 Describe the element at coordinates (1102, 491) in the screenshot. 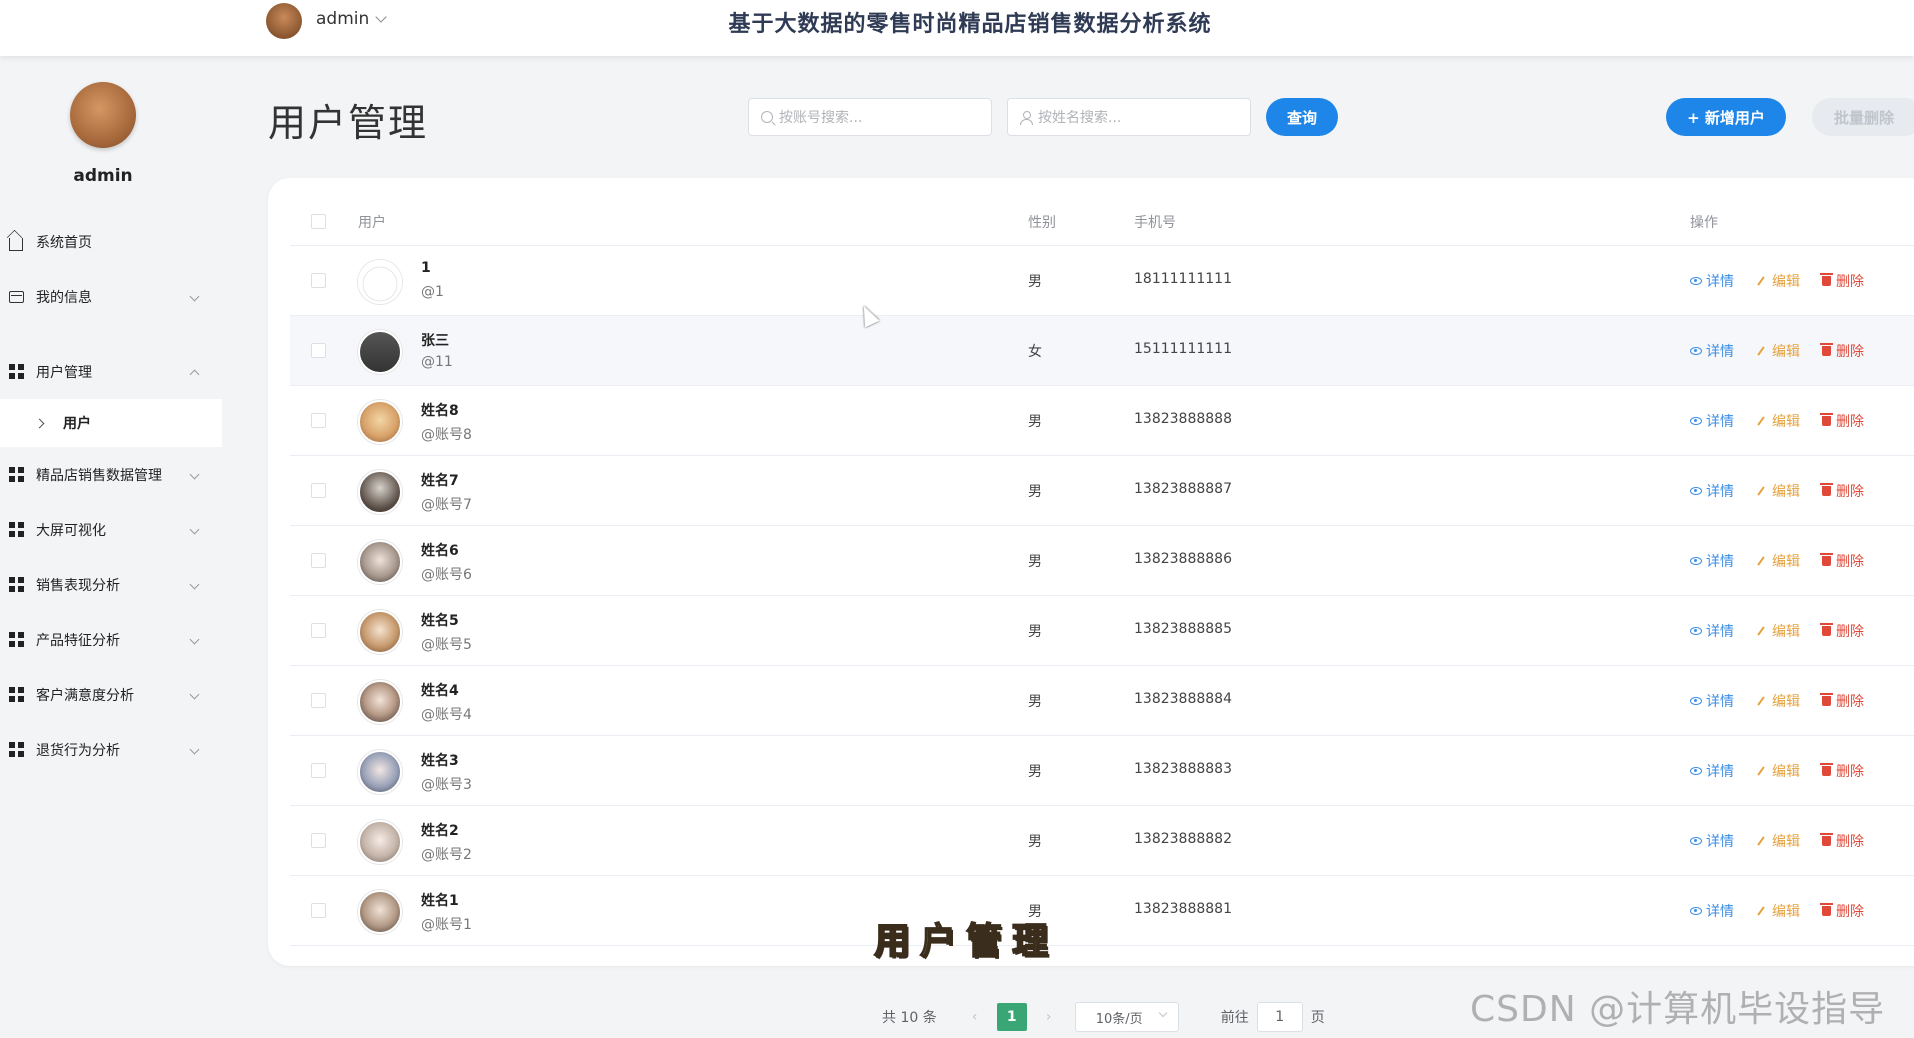

I see `table-row: 姓名7 @账号7 男 13823888887 详情 编辑 删除` at that location.